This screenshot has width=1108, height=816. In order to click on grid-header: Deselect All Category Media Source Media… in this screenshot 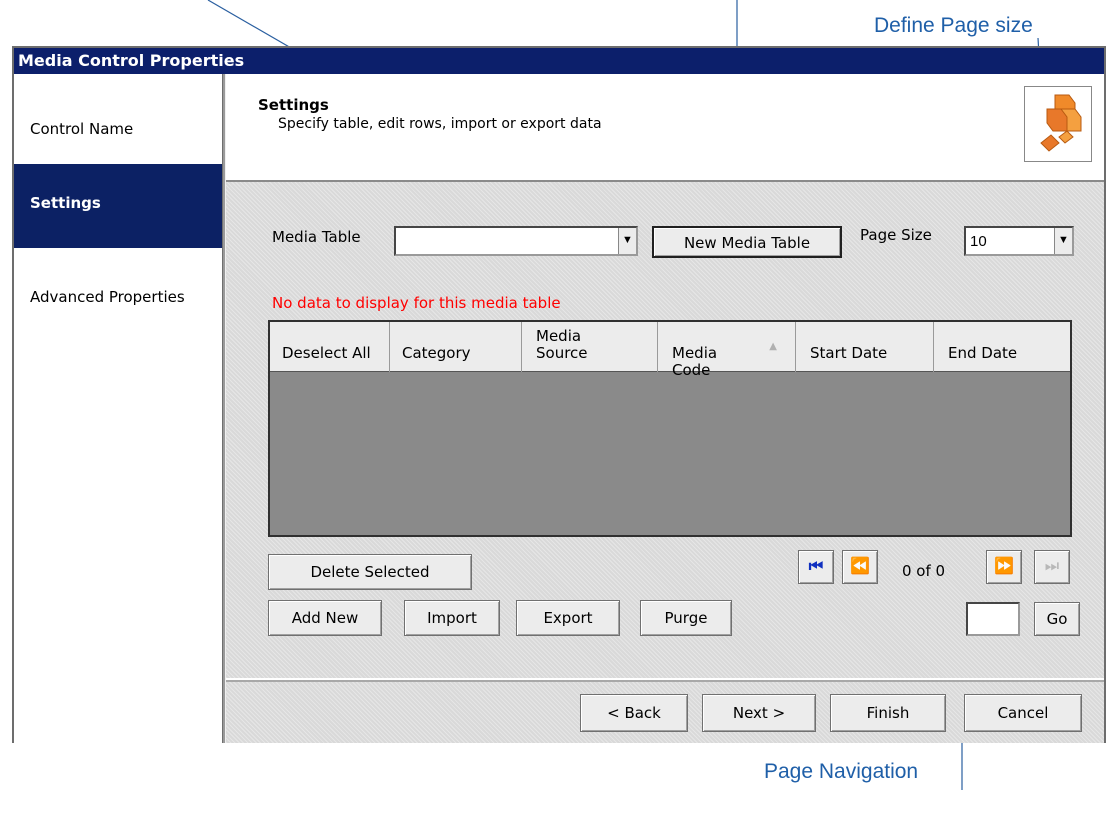, I will do `click(670, 350)`.